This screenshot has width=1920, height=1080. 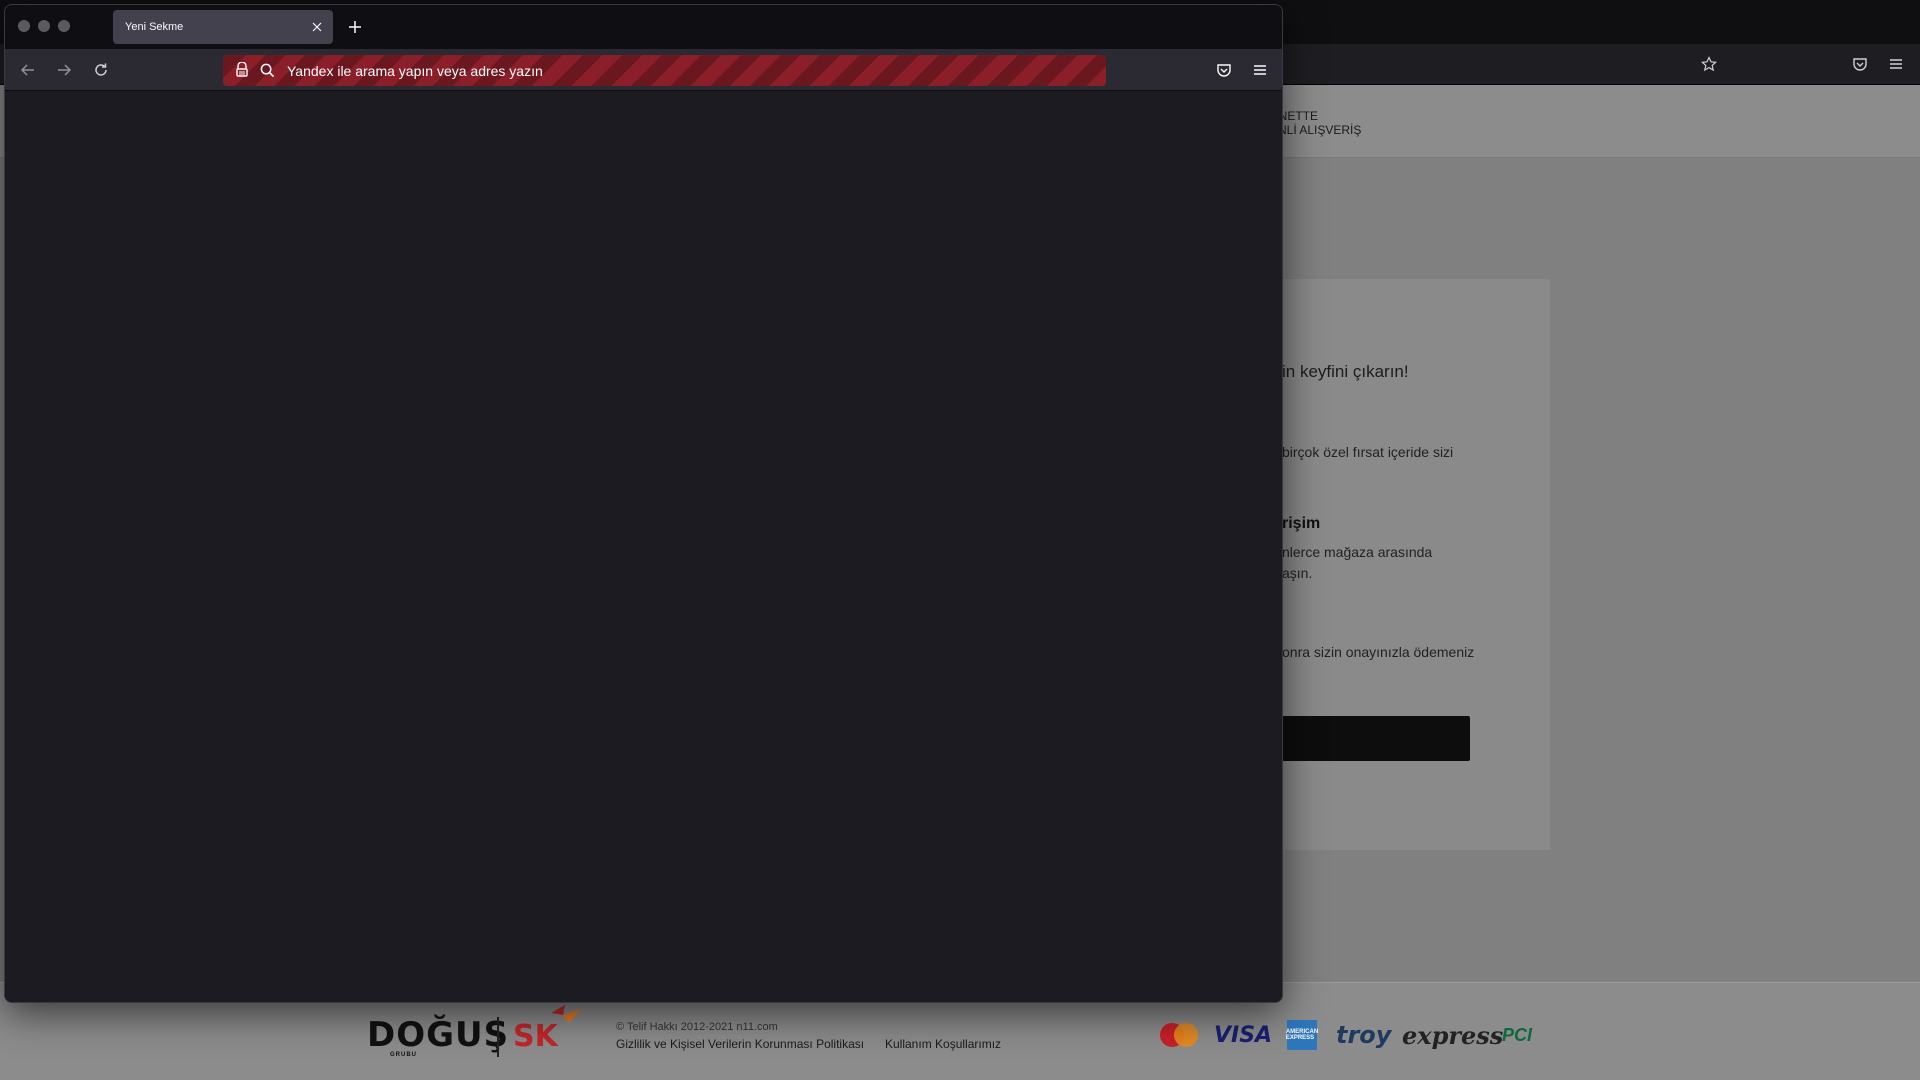 What do you see at coordinates (1294, 116) in the screenshot?
I see `logo-line-1: RNETTE` at bounding box center [1294, 116].